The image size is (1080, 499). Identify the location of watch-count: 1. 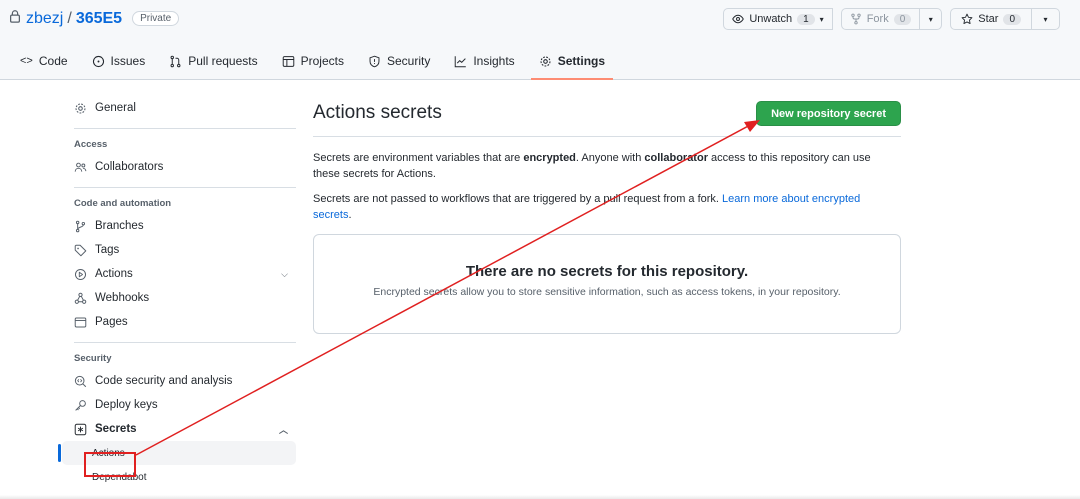
(806, 19).